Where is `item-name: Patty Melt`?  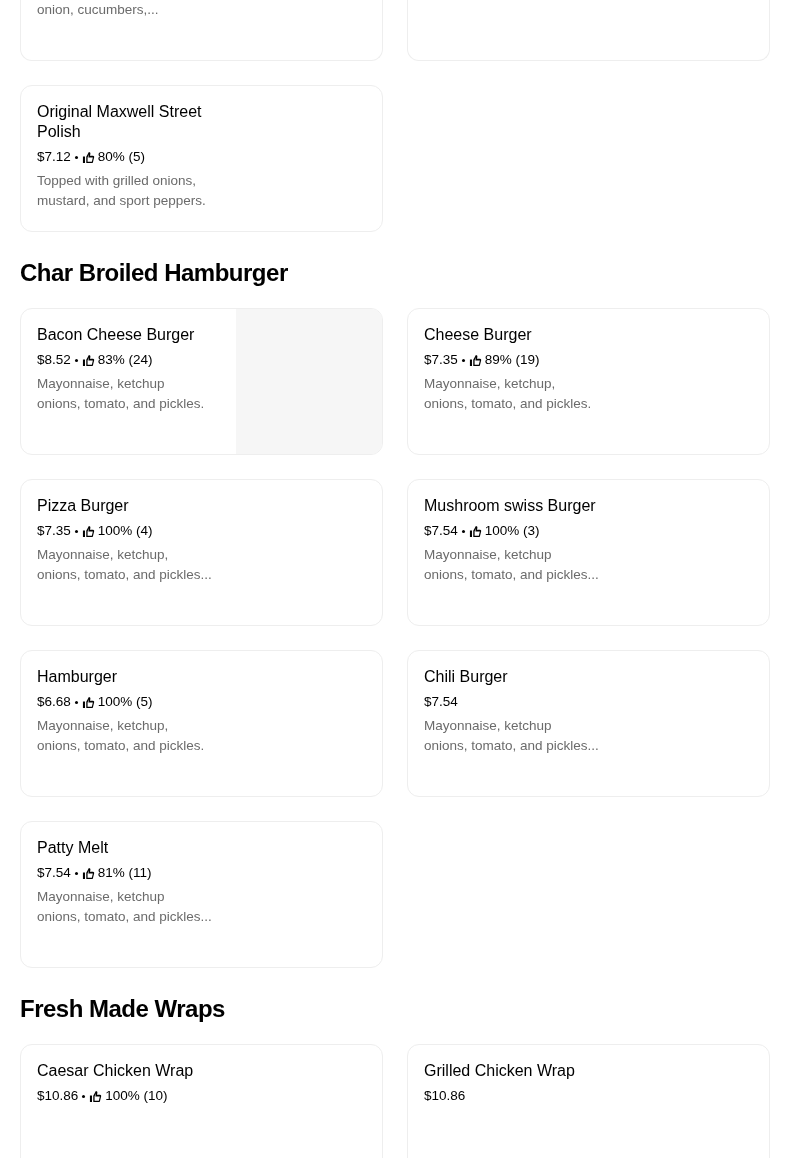
item-name: Patty Melt is located at coordinates (73, 848).